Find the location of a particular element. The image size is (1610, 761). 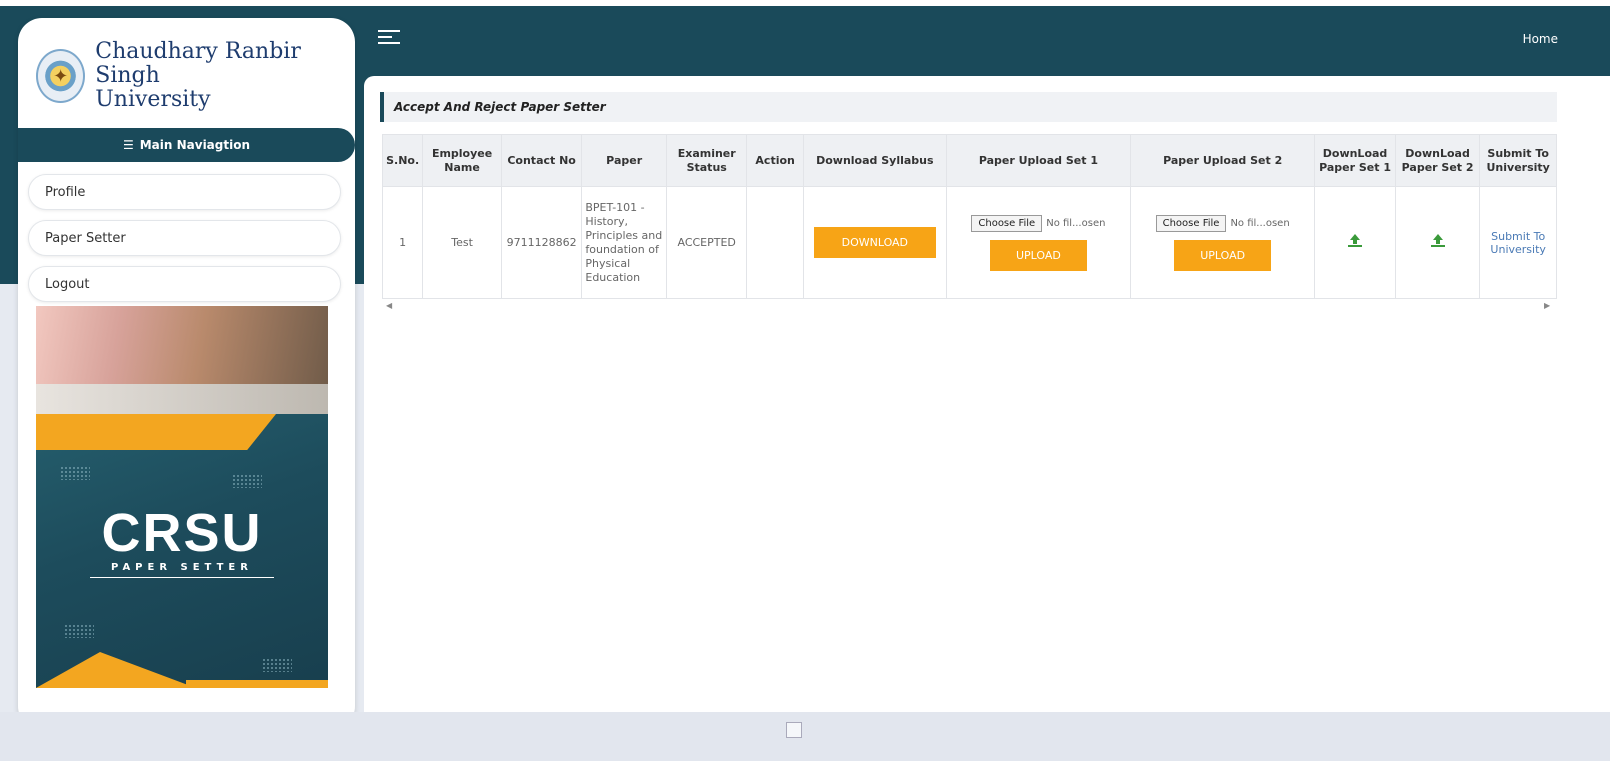

column-header: Submit To University is located at coordinates (1518, 160).